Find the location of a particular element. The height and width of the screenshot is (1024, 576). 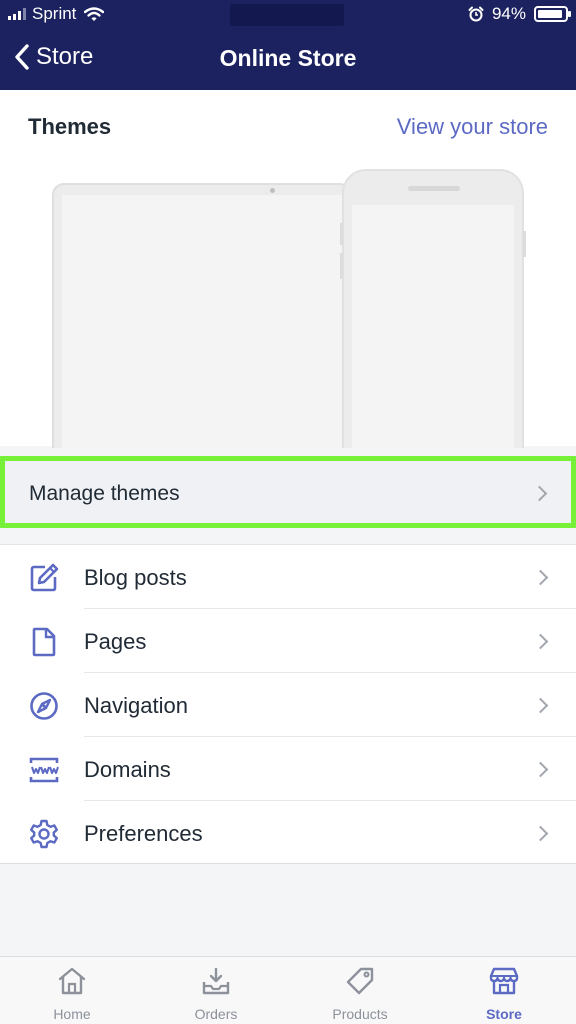

tab-products: Products is located at coordinates (360, 990).